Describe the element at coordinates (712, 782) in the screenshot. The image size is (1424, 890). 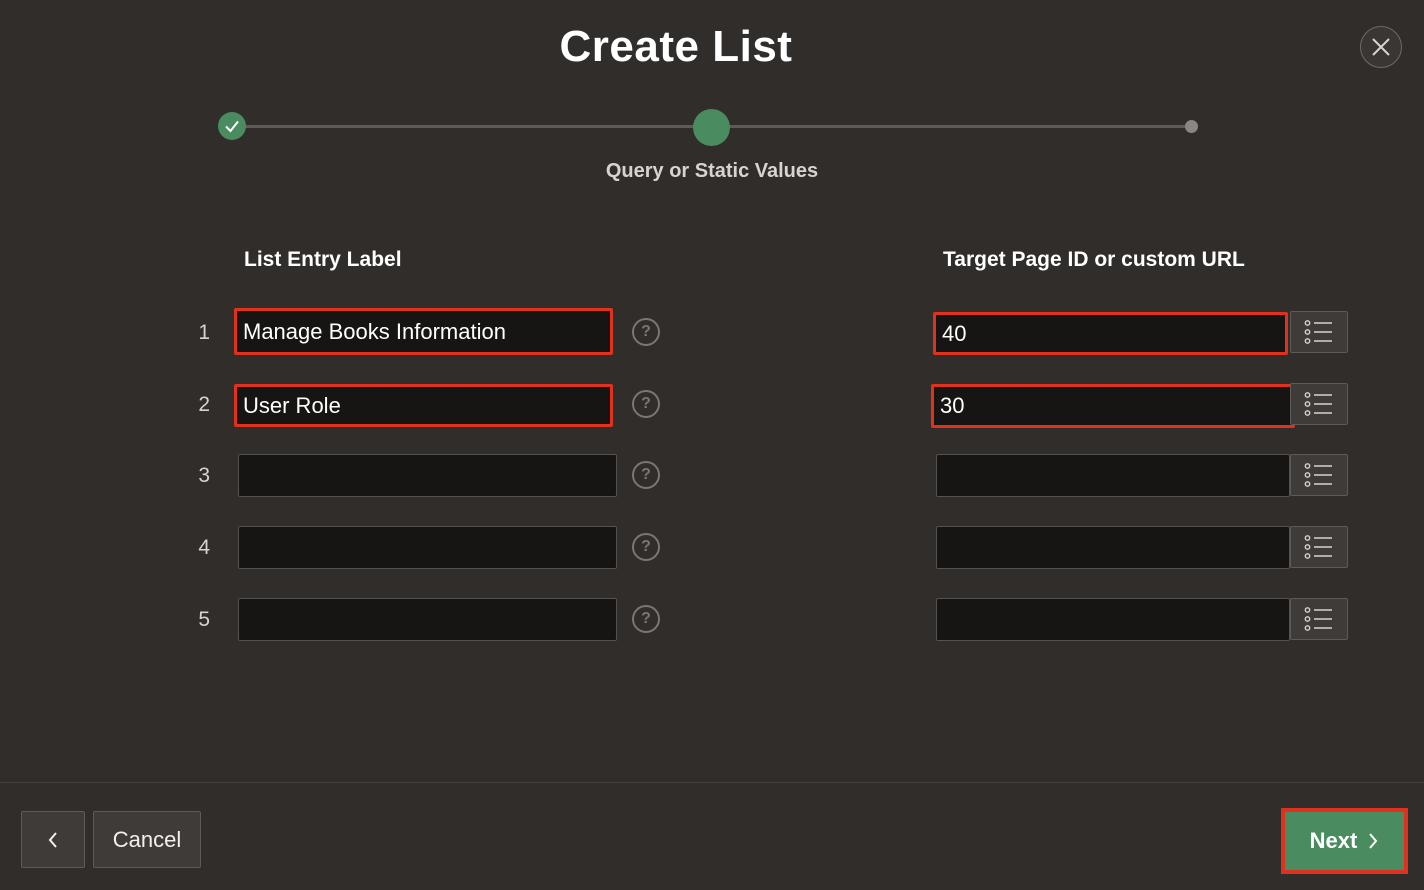
I see `footer-divider` at that location.